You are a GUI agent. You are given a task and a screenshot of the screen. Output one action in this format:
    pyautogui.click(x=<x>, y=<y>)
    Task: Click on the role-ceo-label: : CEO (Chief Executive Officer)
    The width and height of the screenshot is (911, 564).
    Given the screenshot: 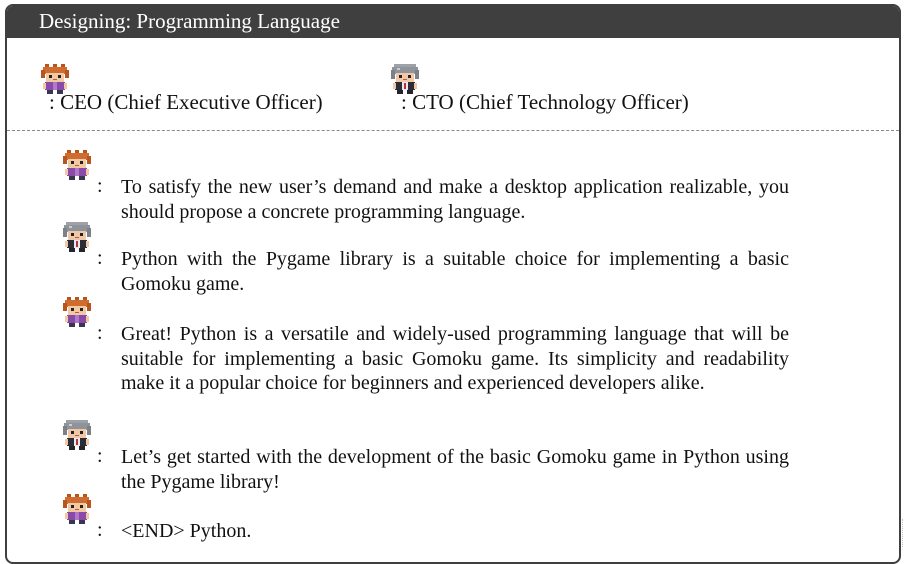 What is the action you would take?
    pyautogui.click(x=186, y=102)
    